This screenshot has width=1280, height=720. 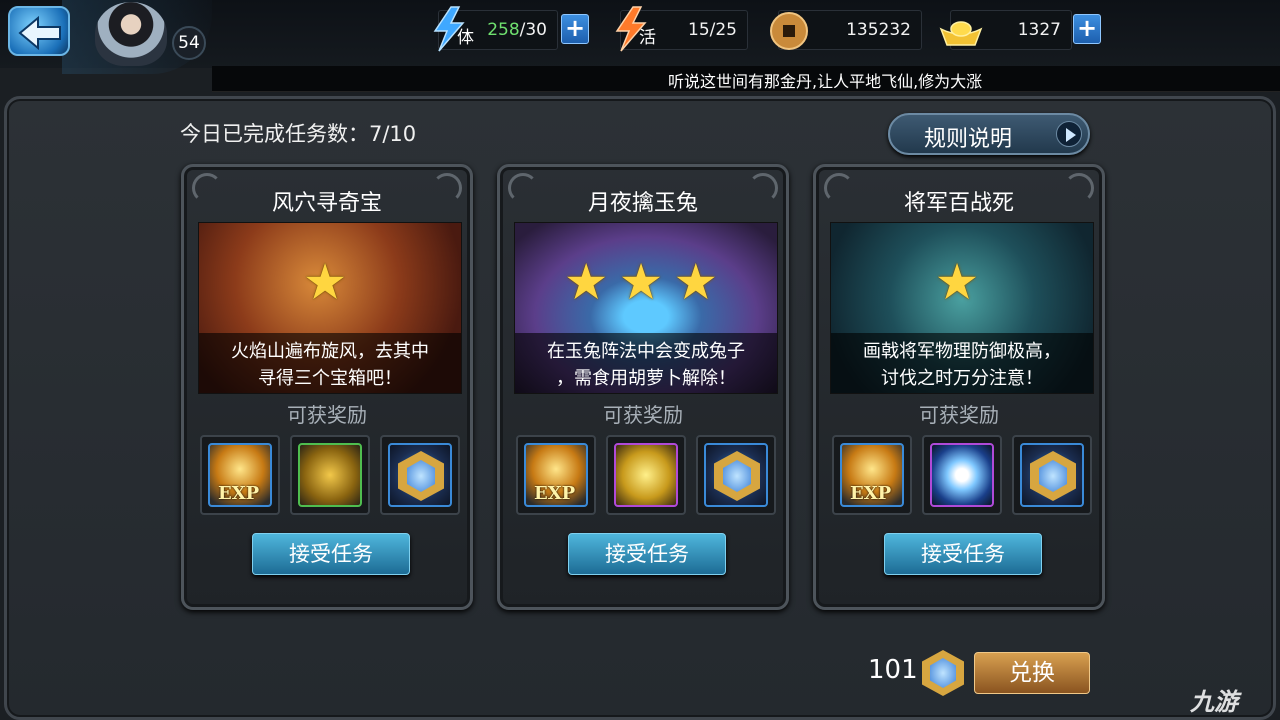 I want to click on spirit-orb-icon, so click(x=962, y=475).